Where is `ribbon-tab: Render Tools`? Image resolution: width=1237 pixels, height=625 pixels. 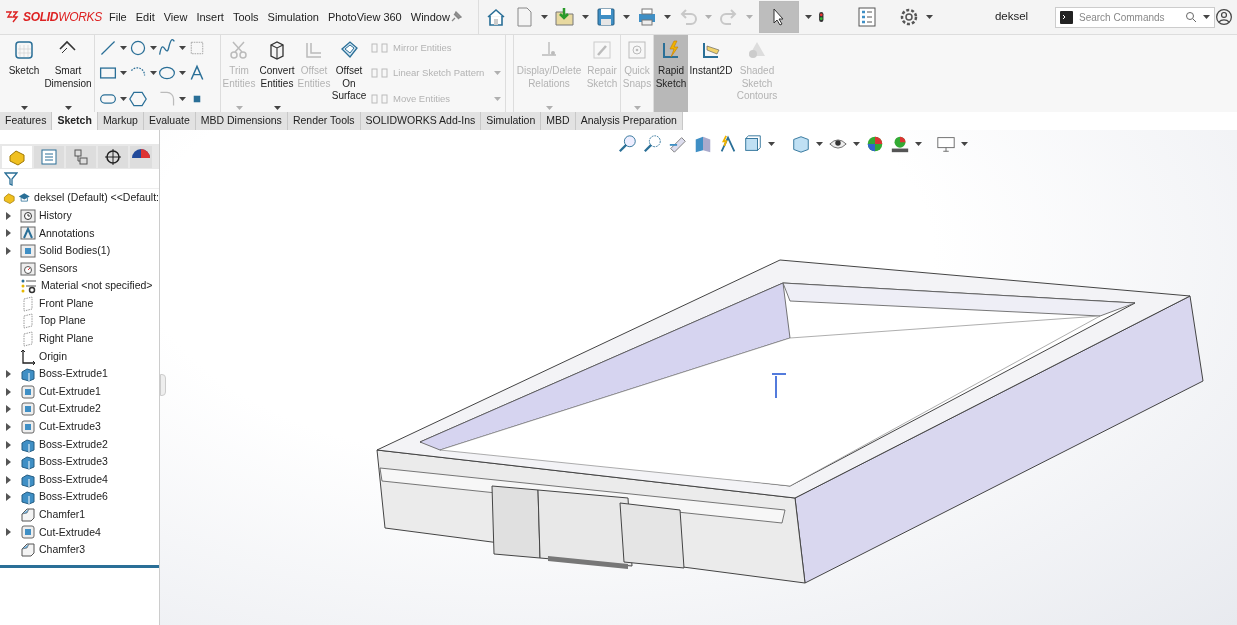 ribbon-tab: Render Tools is located at coordinates (324, 121).